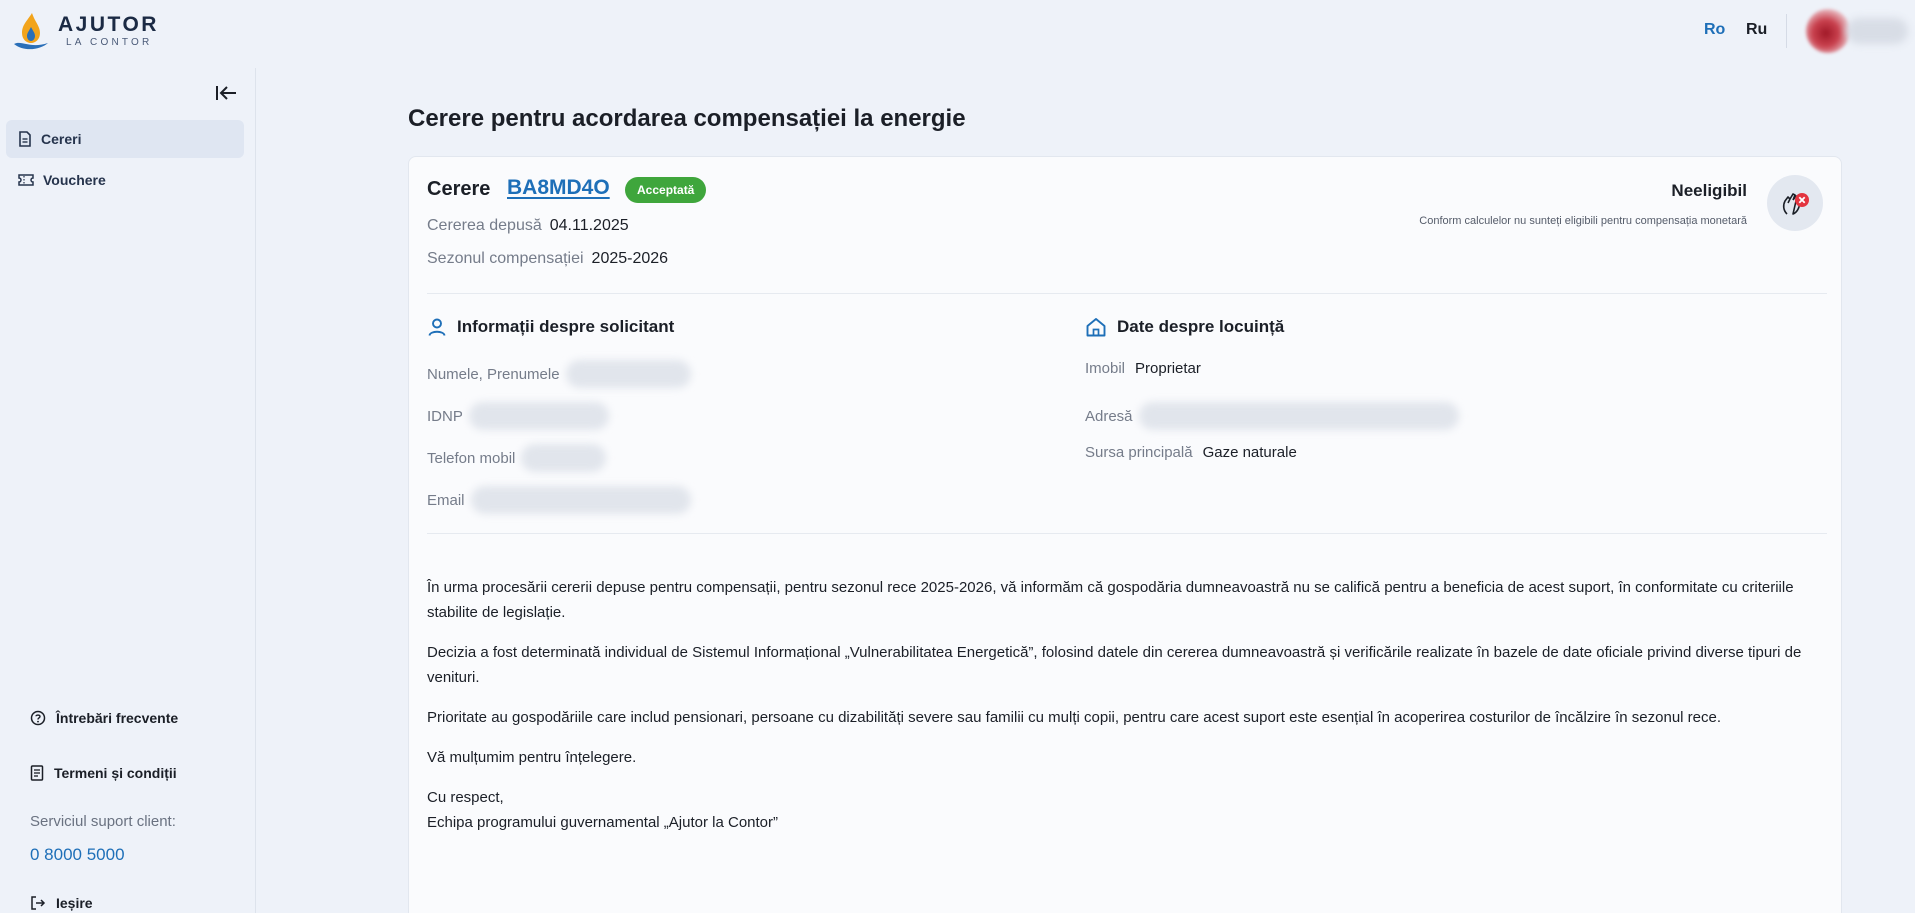 Image resolution: width=1915 pixels, height=913 pixels. I want to click on housing-section-heading: Date despre locuință, so click(1184, 327).